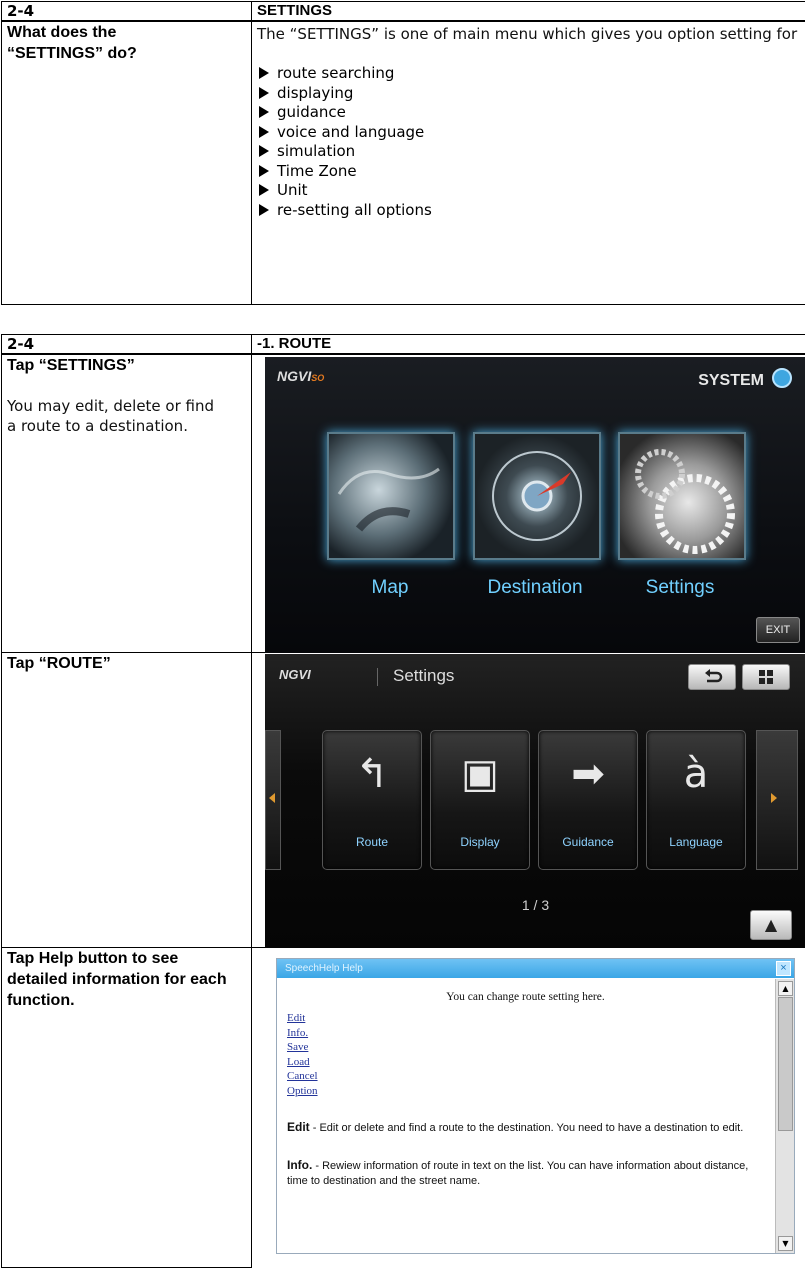  What do you see at coordinates (785, 1243) in the screenshot?
I see `scroll-down-icon: ▼` at bounding box center [785, 1243].